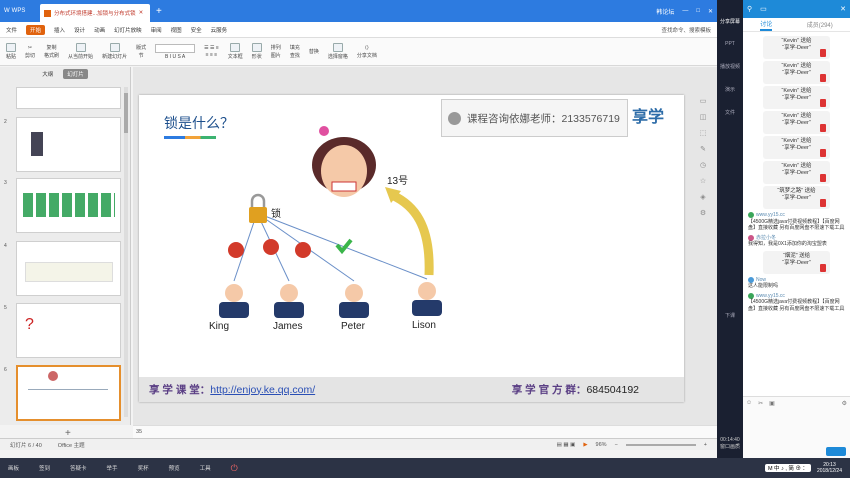  I want to click on textbox-button: 文本框, so click(235, 51).